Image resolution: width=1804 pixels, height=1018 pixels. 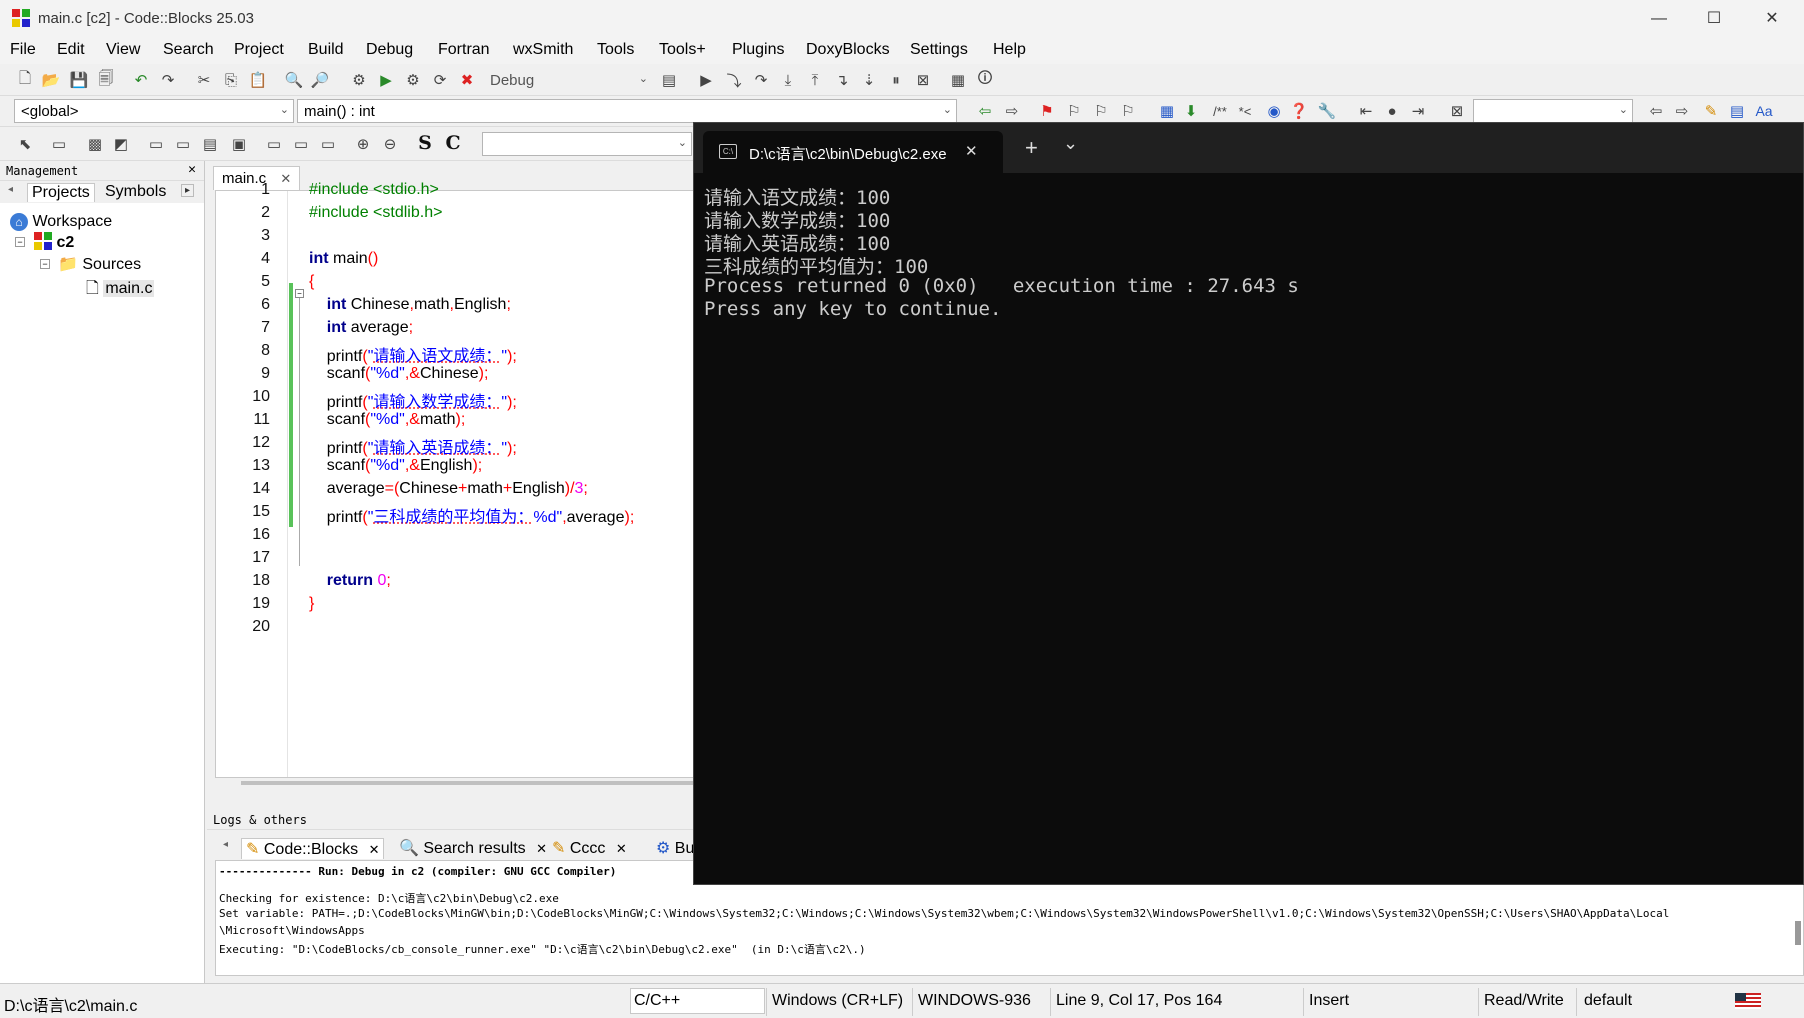 What do you see at coordinates (20, 242) in the screenshot?
I see `collapse-project-icon: −` at bounding box center [20, 242].